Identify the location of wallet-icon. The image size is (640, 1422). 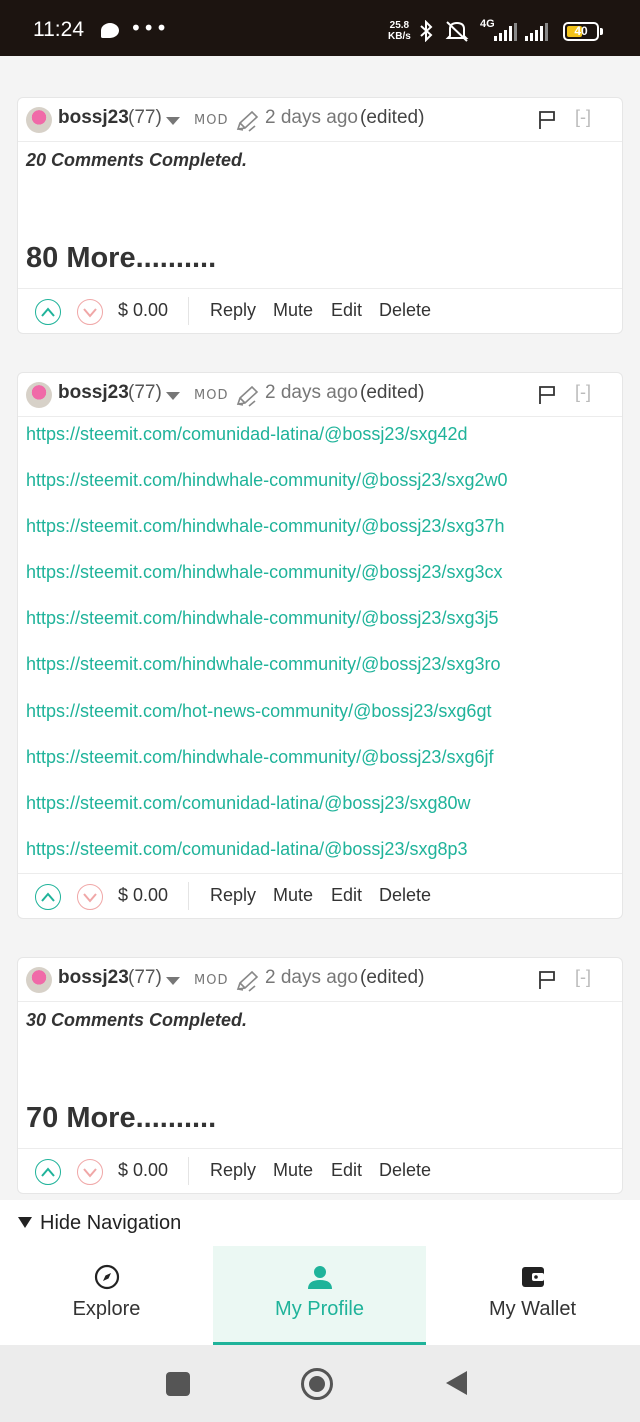
(533, 1277).